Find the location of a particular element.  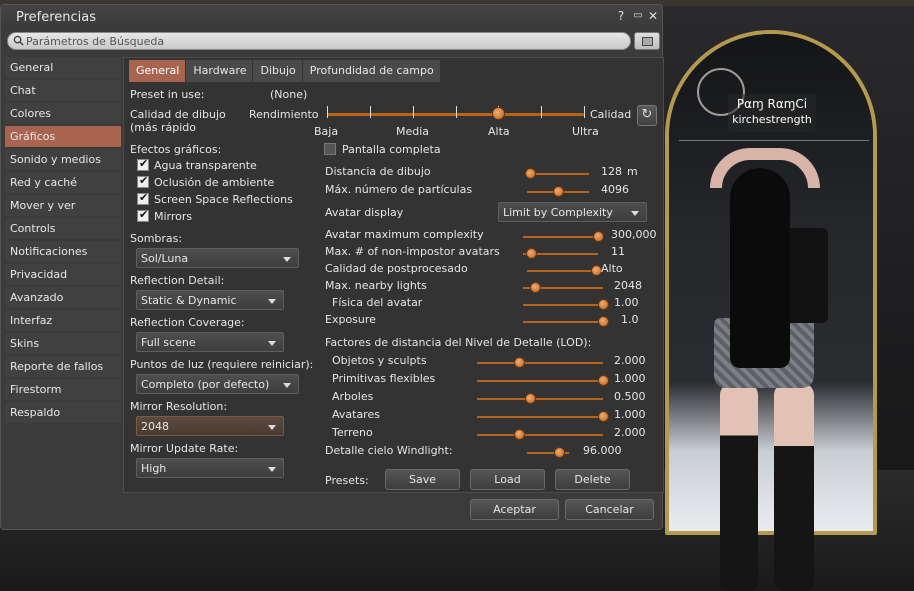

ssr-checkbox is located at coordinates (143, 198).